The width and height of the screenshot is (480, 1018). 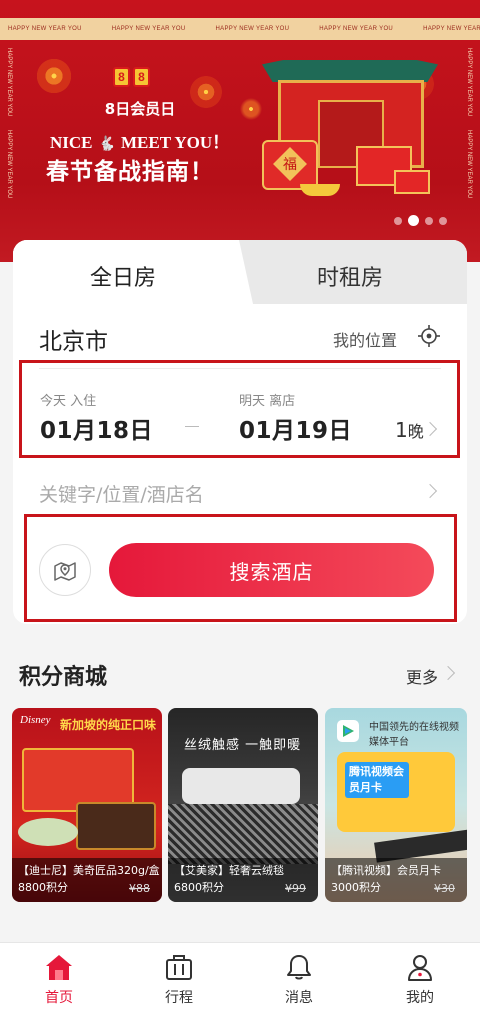 I want to click on nights-number: 1, so click(x=401, y=430).